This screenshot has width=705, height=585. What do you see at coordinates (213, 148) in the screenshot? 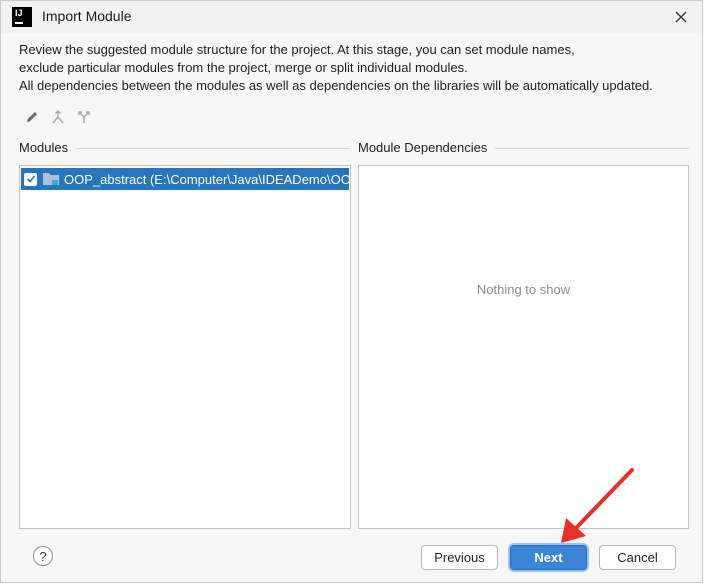
I see `modules-separator` at bounding box center [213, 148].